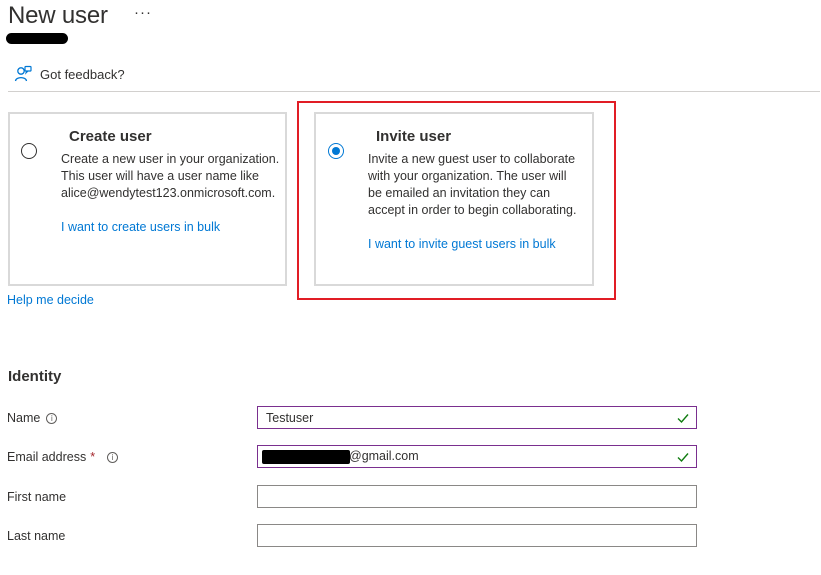  I want to click on invite-user-radio, so click(336, 151).